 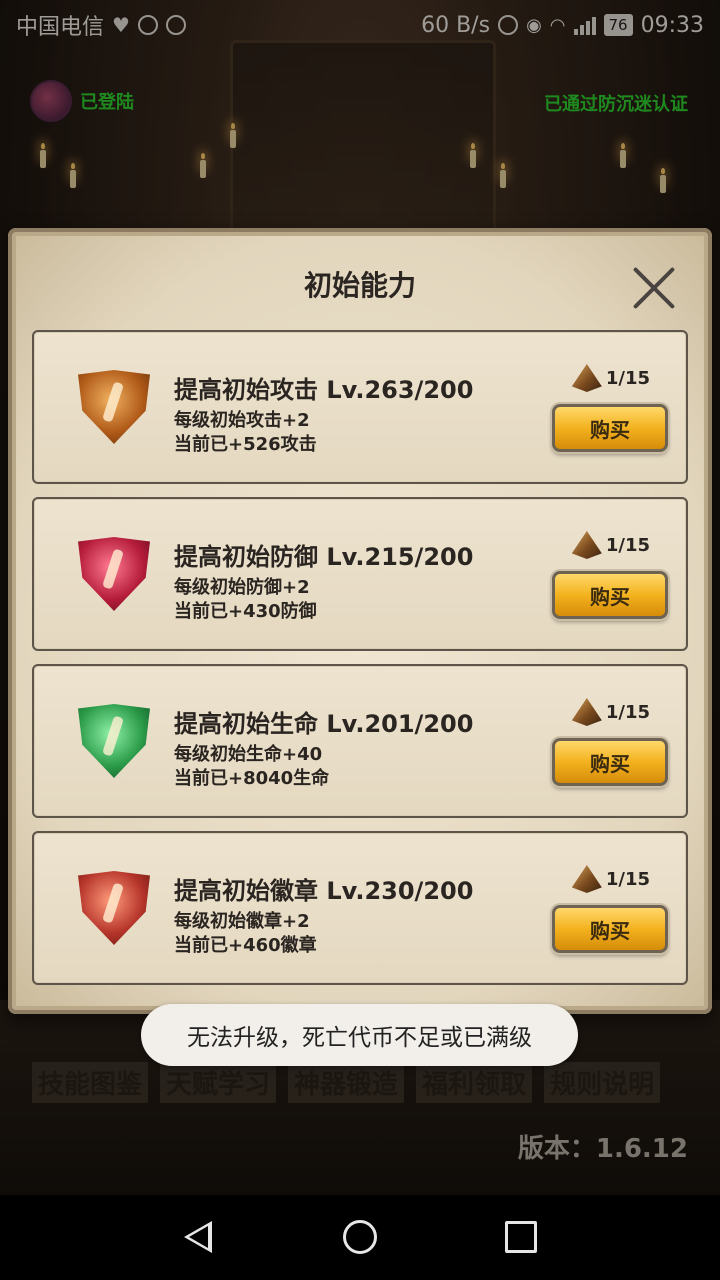 What do you see at coordinates (324, 724) in the screenshot?
I see `upgrade-title: 提高初始生命 Lv.201/200` at bounding box center [324, 724].